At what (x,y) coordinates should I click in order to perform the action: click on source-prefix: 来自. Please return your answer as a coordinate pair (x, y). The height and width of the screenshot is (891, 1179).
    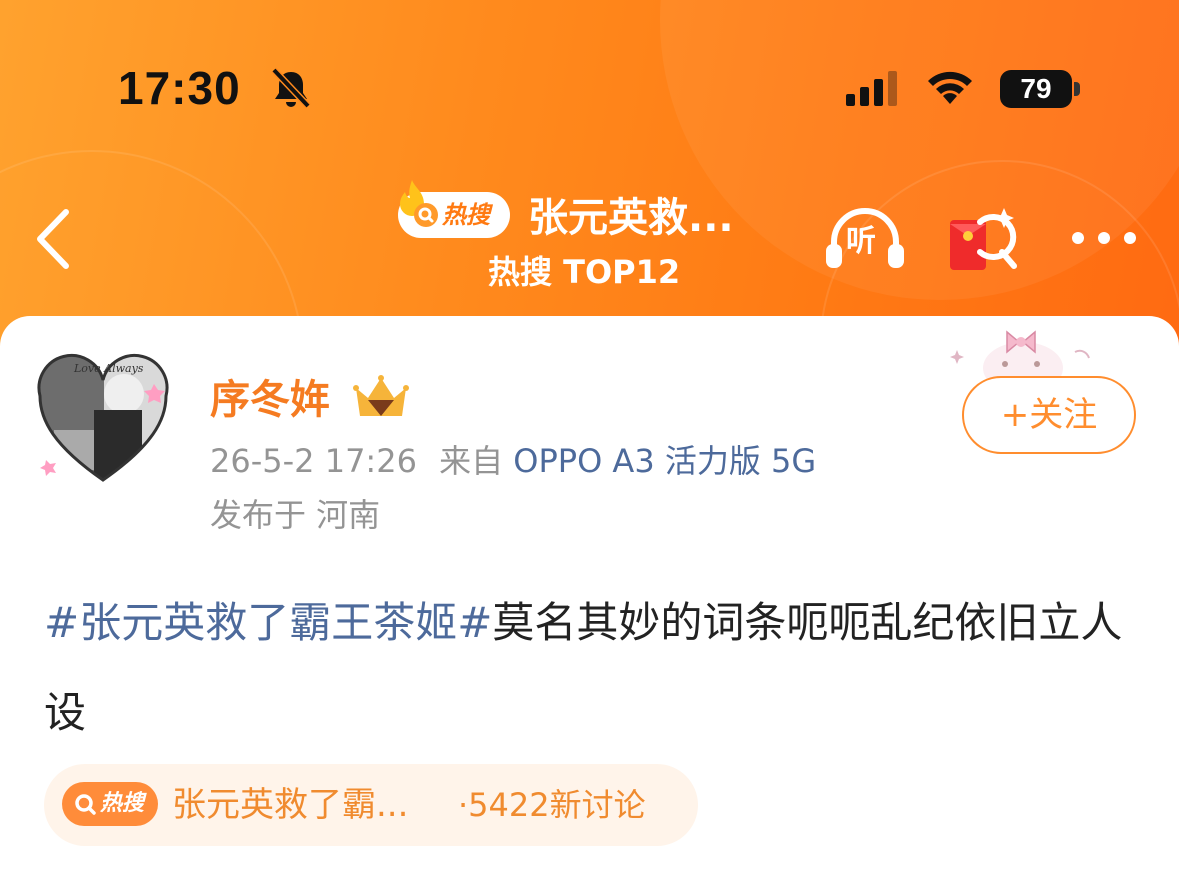
    Looking at the image, I should click on (471, 461).